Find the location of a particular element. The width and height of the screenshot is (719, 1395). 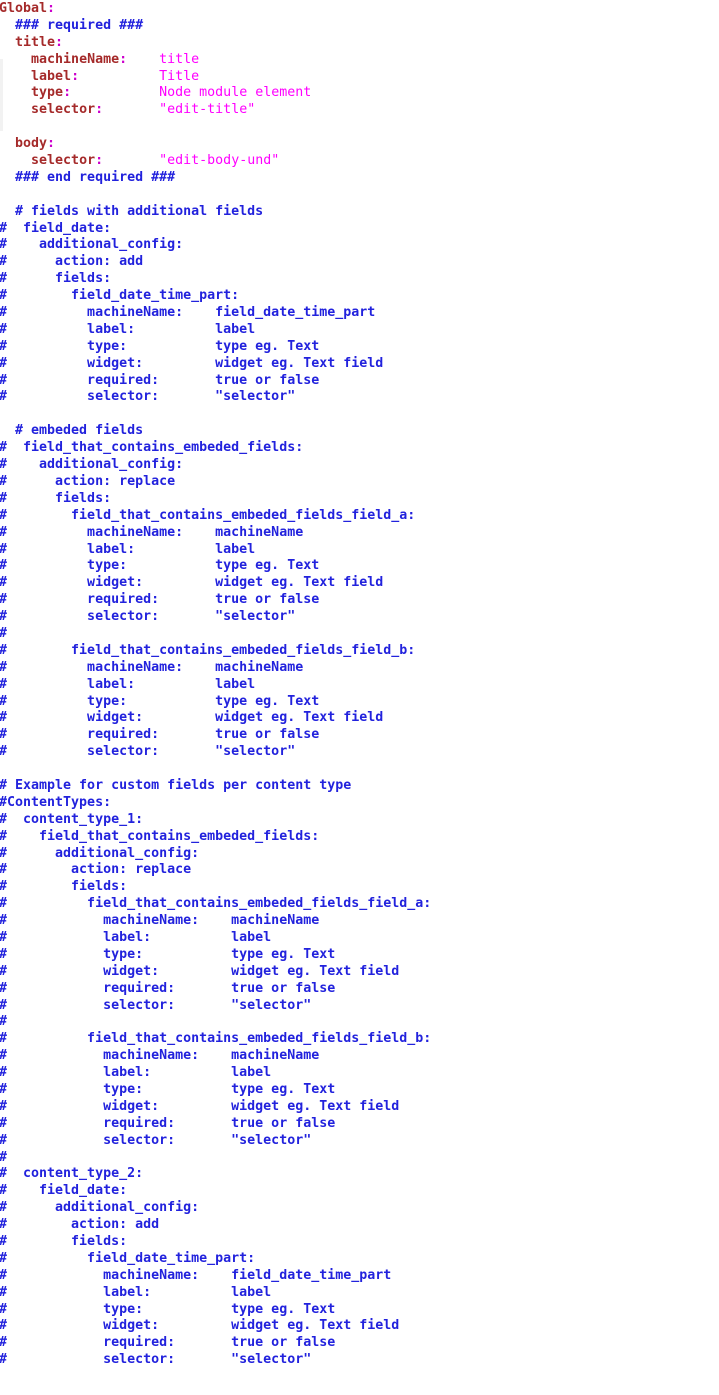

code-line: selector: "edit-title" is located at coordinates (143, 110).